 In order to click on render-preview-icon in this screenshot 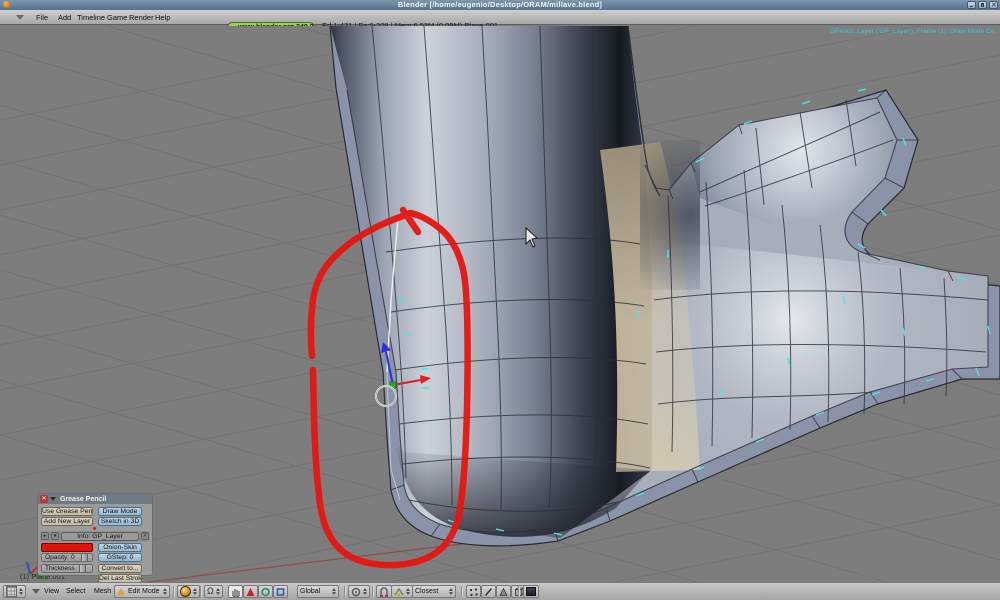, I will do `click(531, 591)`.